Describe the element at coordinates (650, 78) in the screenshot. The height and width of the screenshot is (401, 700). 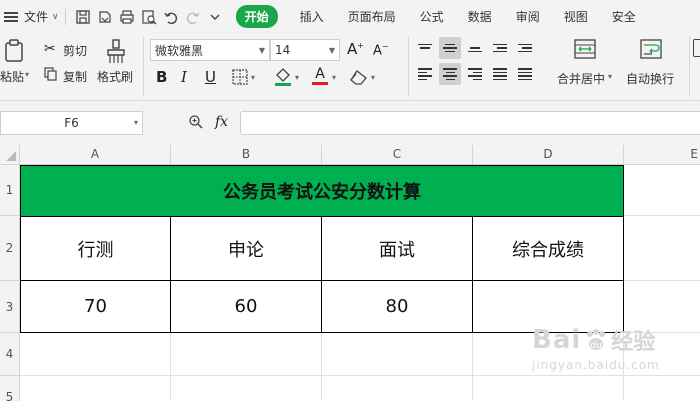
I see `wrap-text-button: 自动换行` at that location.